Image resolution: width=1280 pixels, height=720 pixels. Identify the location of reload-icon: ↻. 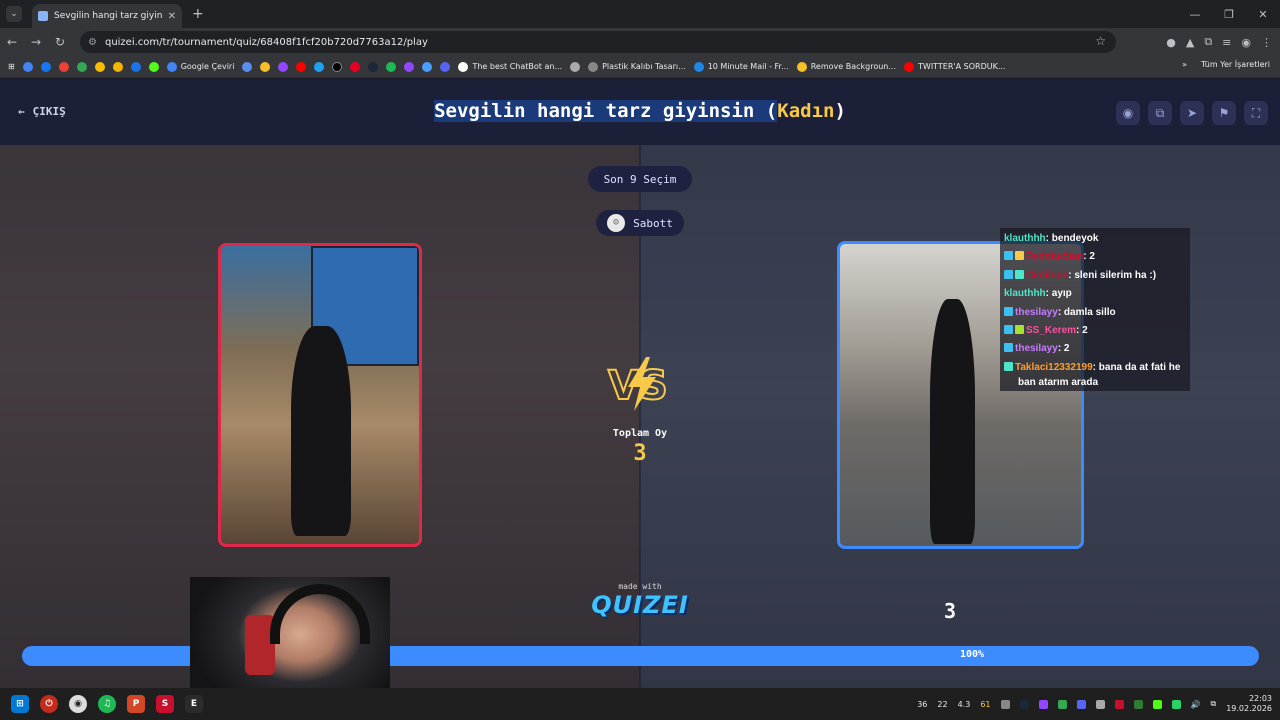
(60, 42).